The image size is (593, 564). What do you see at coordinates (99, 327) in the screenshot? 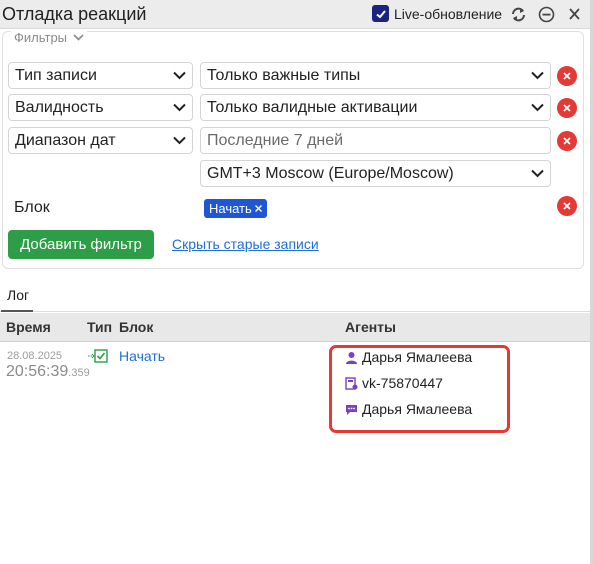
I see `column-header-type: Тип` at bounding box center [99, 327].